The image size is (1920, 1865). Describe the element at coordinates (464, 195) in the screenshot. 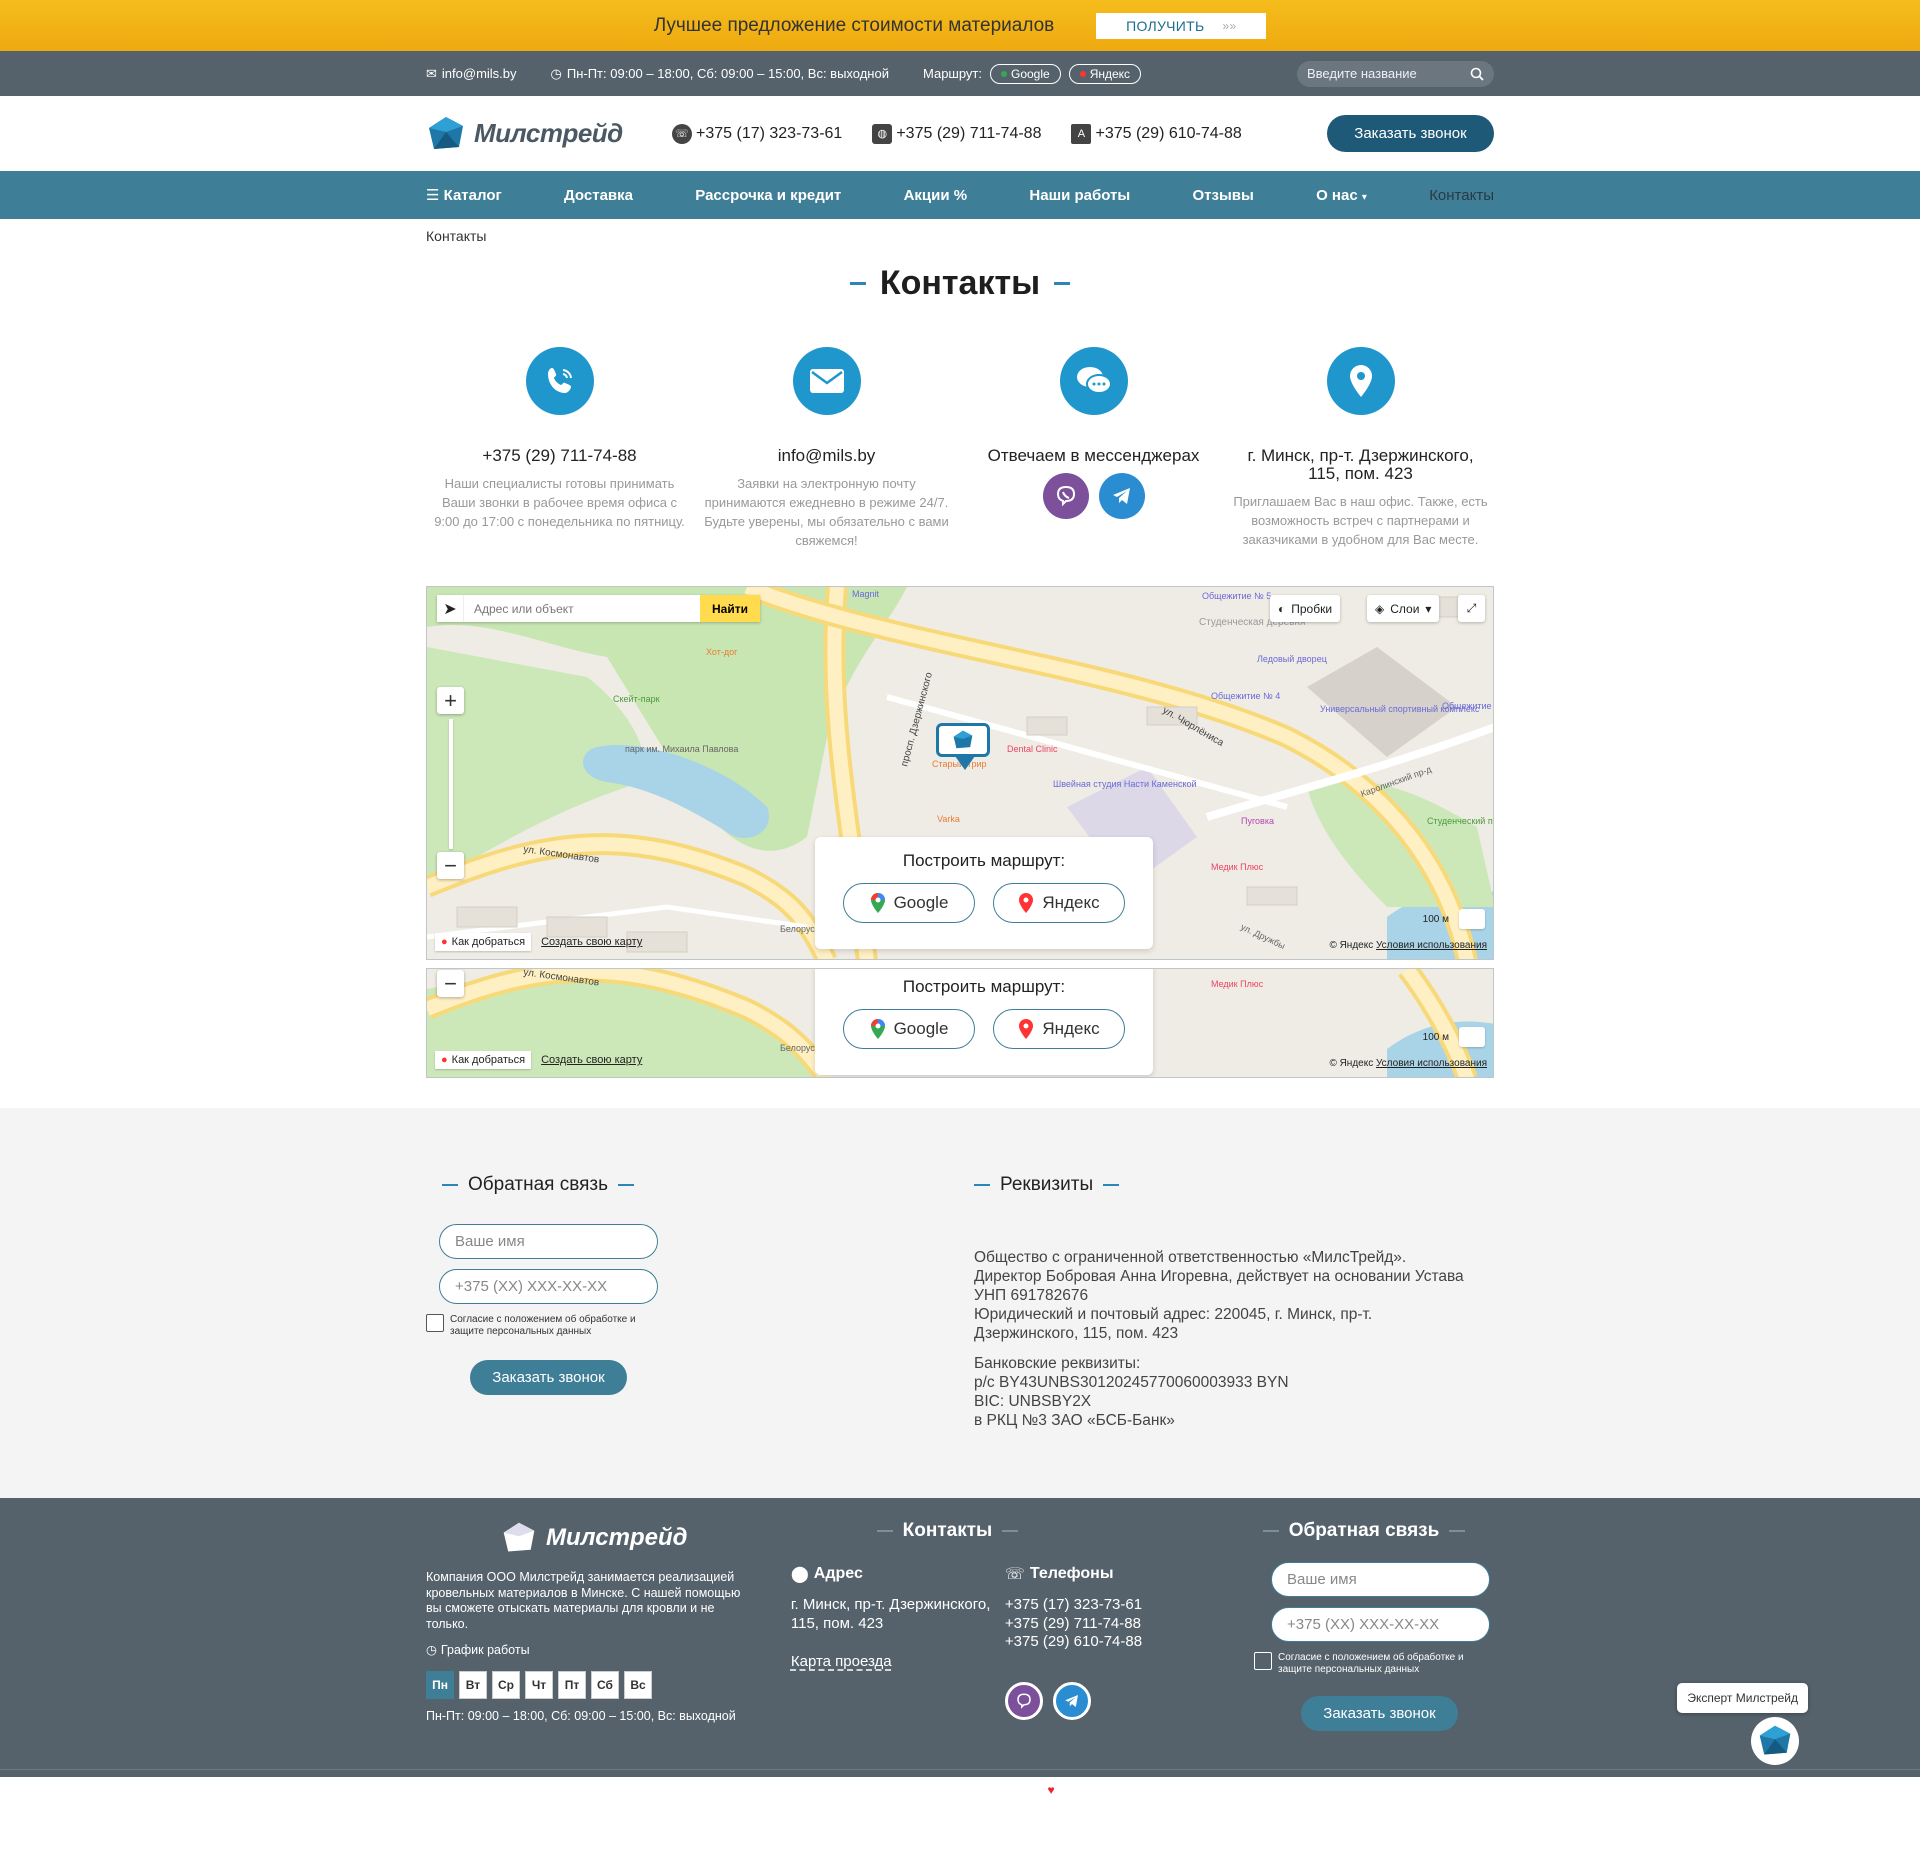

I see `nav-catalog: ☰ Каталог` at that location.